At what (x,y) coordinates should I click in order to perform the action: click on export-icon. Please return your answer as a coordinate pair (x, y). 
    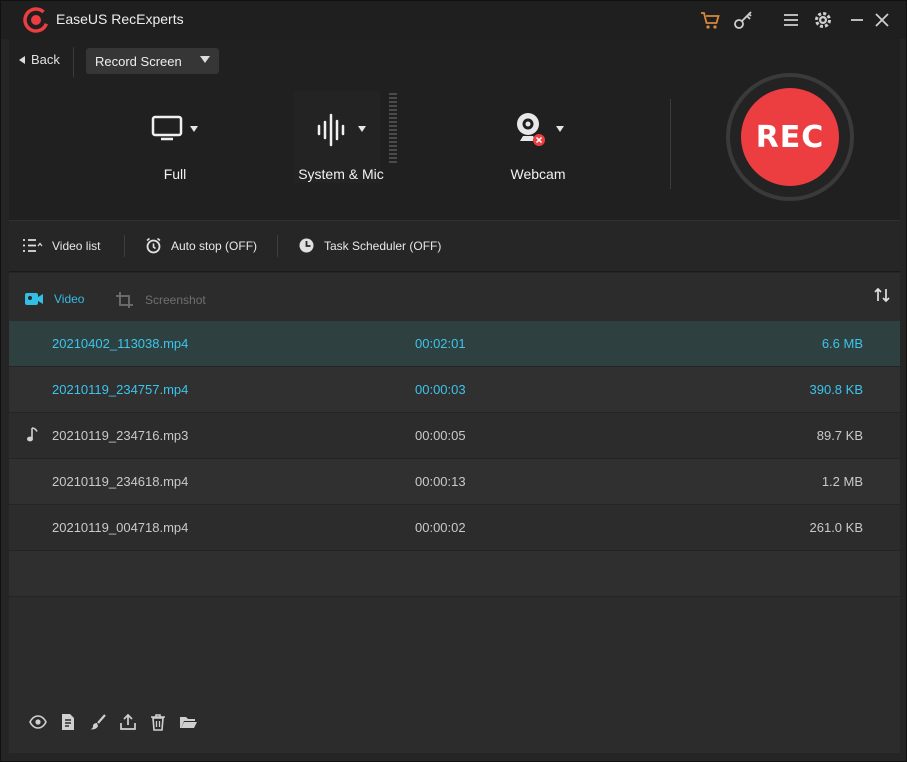
    Looking at the image, I should click on (128, 722).